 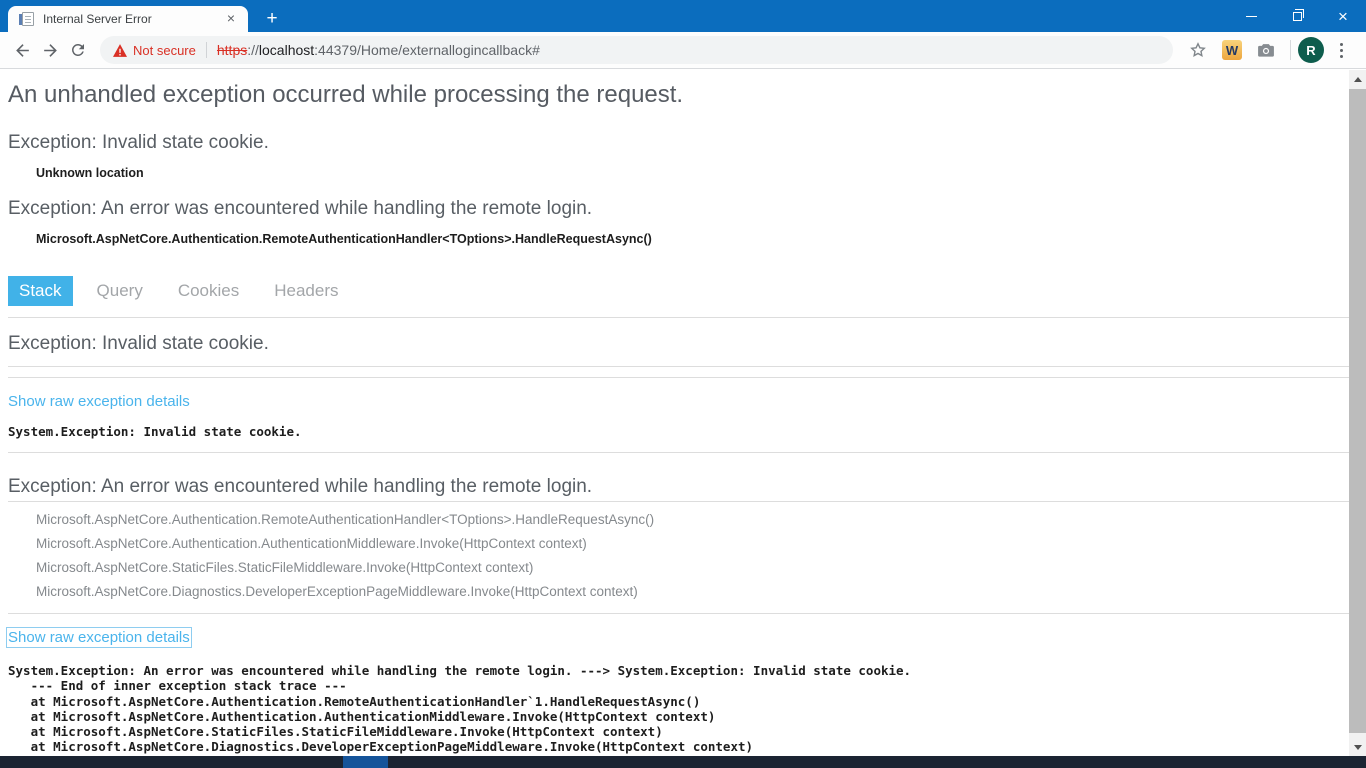 I want to click on tab-stack: Stack, so click(x=40, y=291).